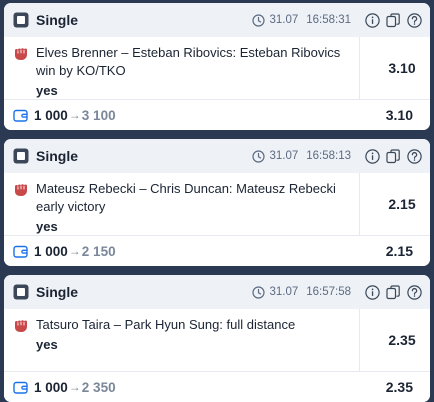 The width and height of the screenshot is (434, 402). What do you see at coordinates (217, 292) in the screenshot?
I see `bet-card-header: Single 31.07 16:57:58` at bounding box center [217, 292].